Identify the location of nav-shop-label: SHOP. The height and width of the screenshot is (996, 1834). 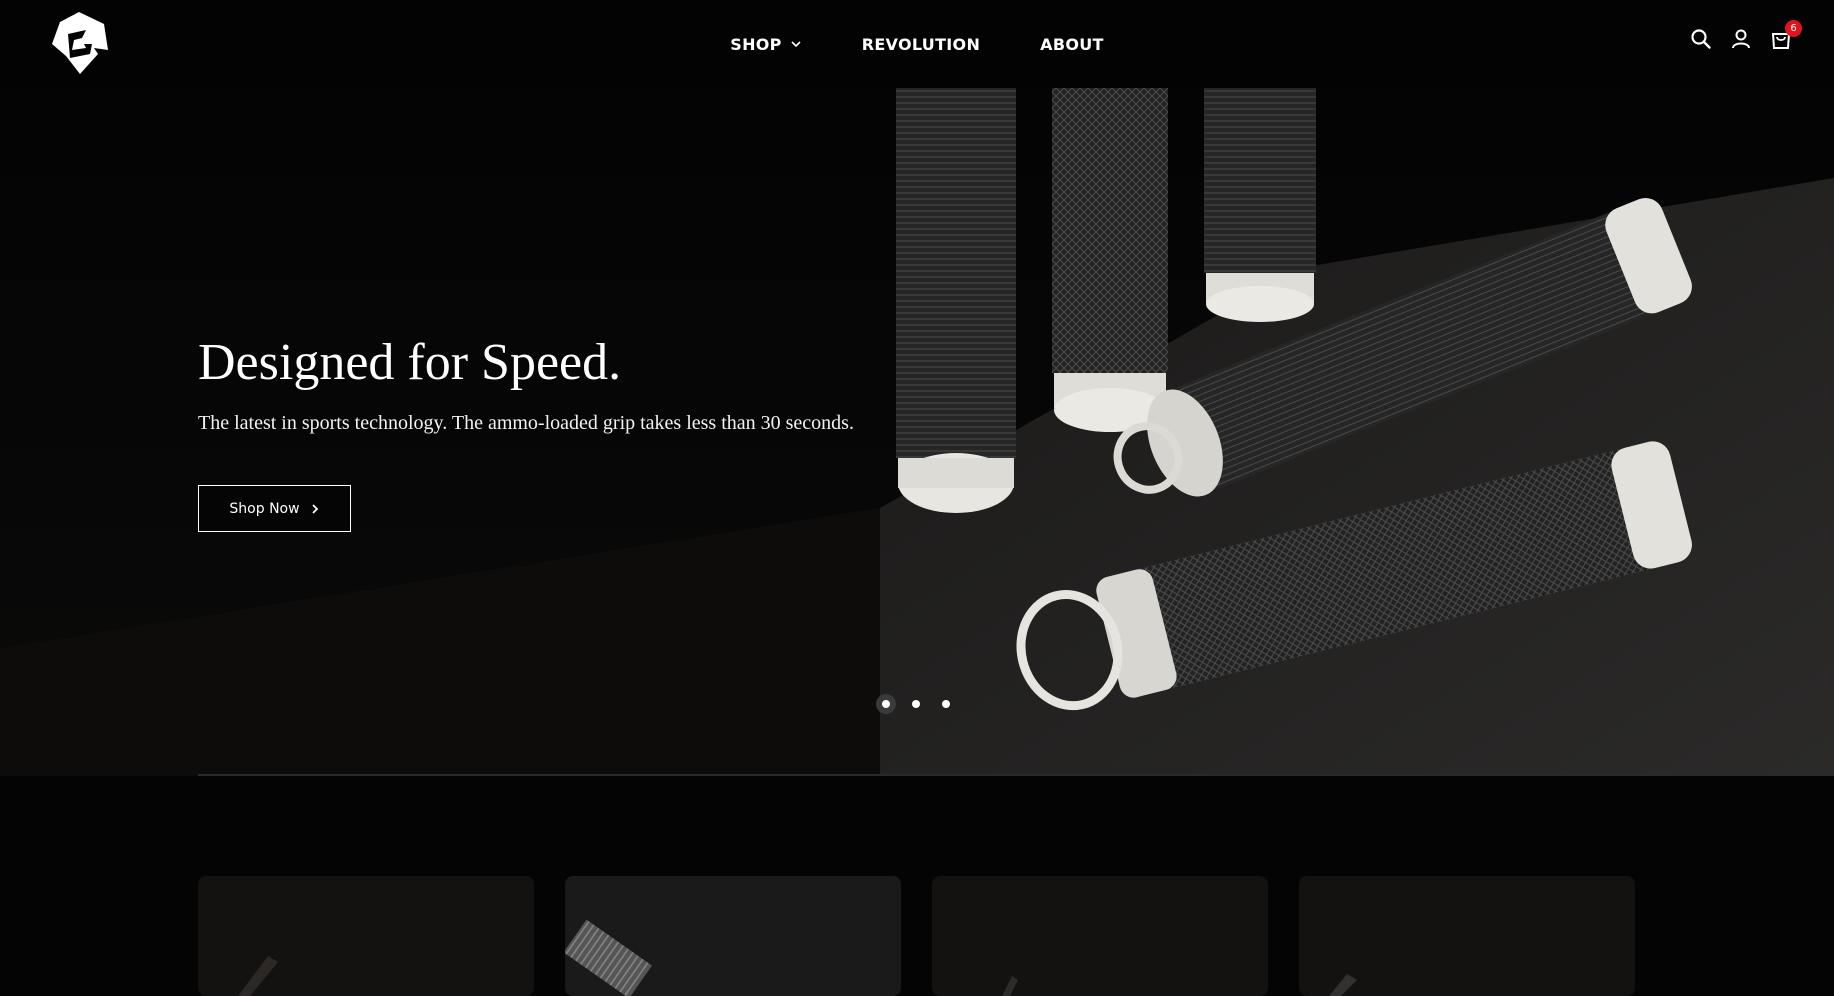
(756, 44).